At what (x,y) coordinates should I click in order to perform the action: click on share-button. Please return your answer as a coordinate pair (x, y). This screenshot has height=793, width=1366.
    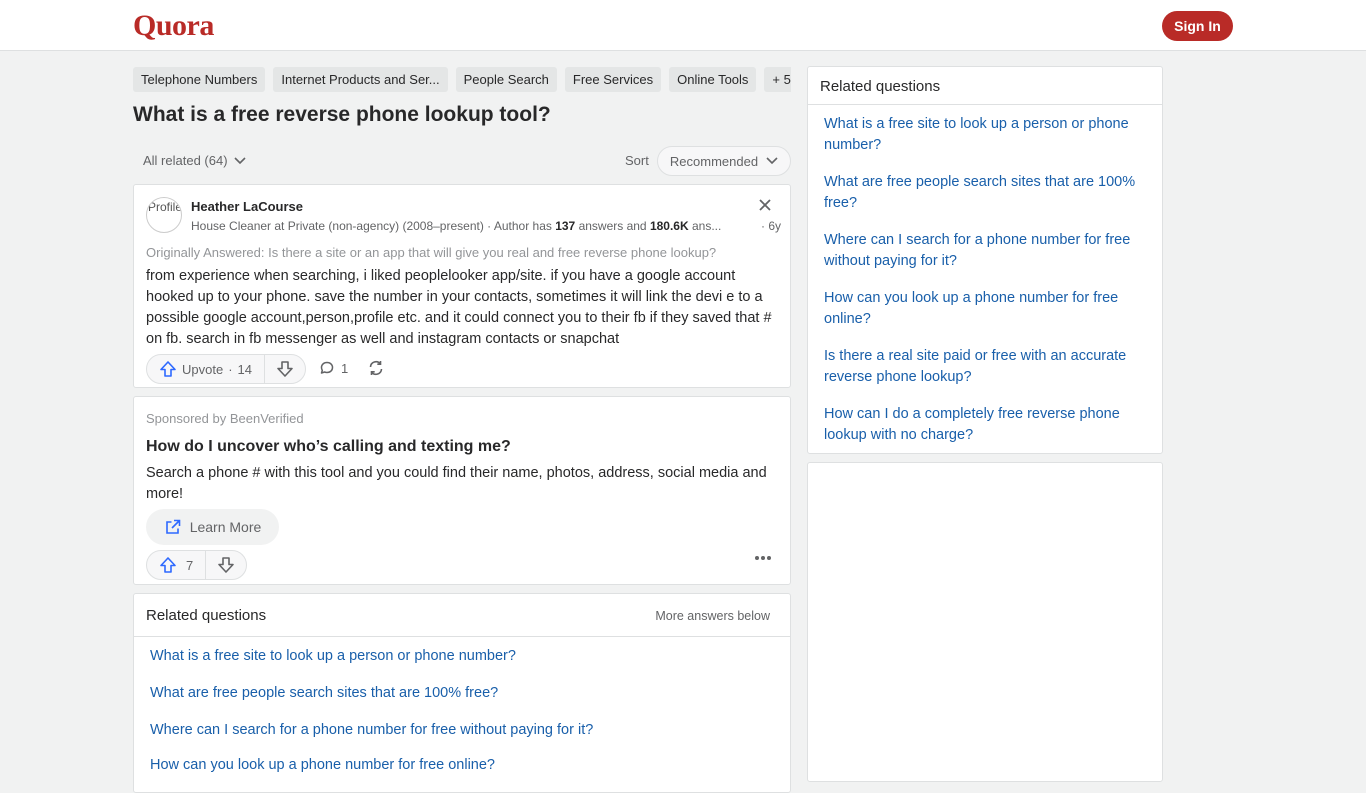
    Looking at the image, I should click on (376, 368).